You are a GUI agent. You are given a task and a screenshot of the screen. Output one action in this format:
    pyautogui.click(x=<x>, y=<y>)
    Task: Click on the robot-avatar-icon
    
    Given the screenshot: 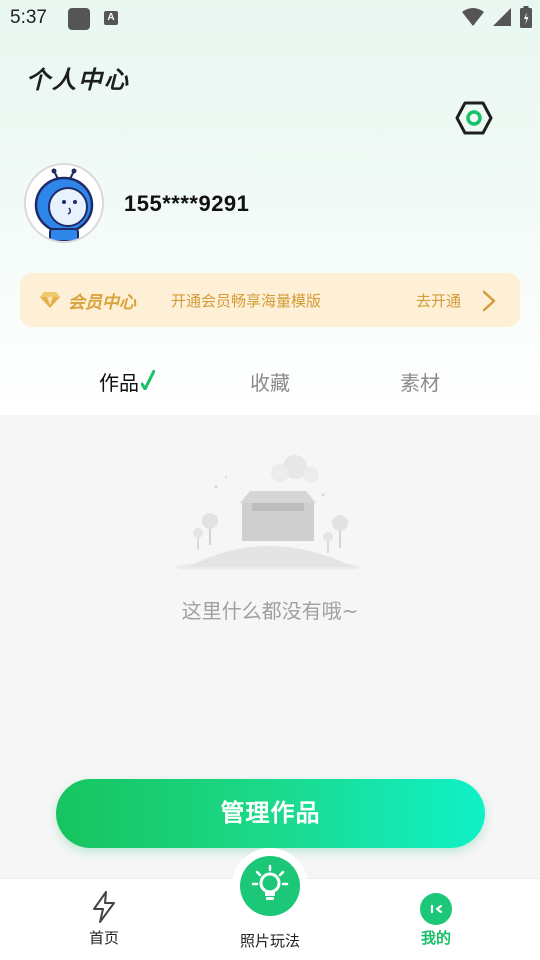 What is the action you would take?
    pyautogui.click(x=64, y=204)
    